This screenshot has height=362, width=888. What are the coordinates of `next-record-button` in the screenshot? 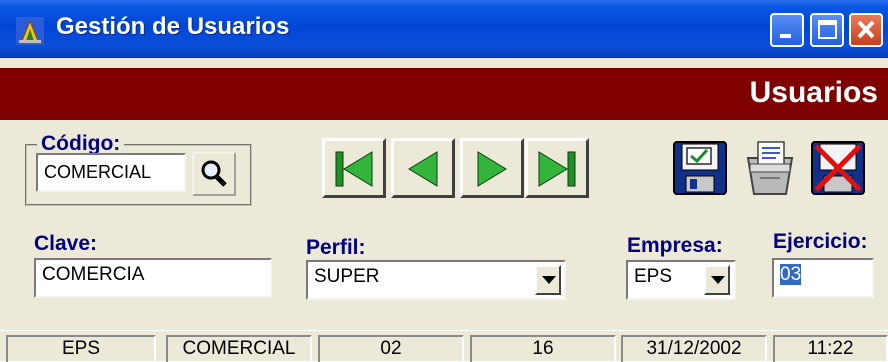 It's located at (492, 168).